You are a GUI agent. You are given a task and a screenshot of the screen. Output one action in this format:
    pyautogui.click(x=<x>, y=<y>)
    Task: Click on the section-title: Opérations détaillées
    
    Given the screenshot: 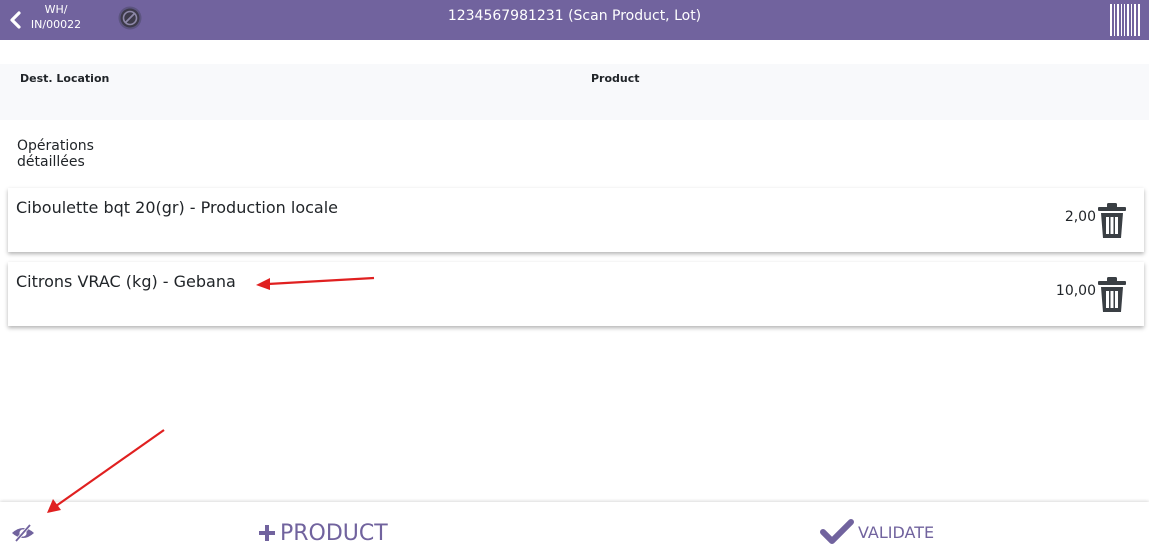 What is the action you would take?
    pyautogui.click(x=55, y=154)
    